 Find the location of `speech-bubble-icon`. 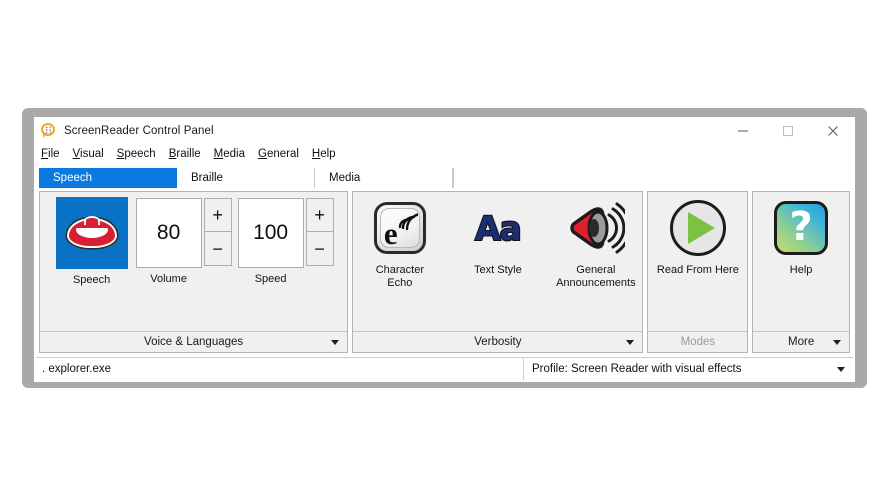

speech-bubble-icon is located at coordinates (49, 130).